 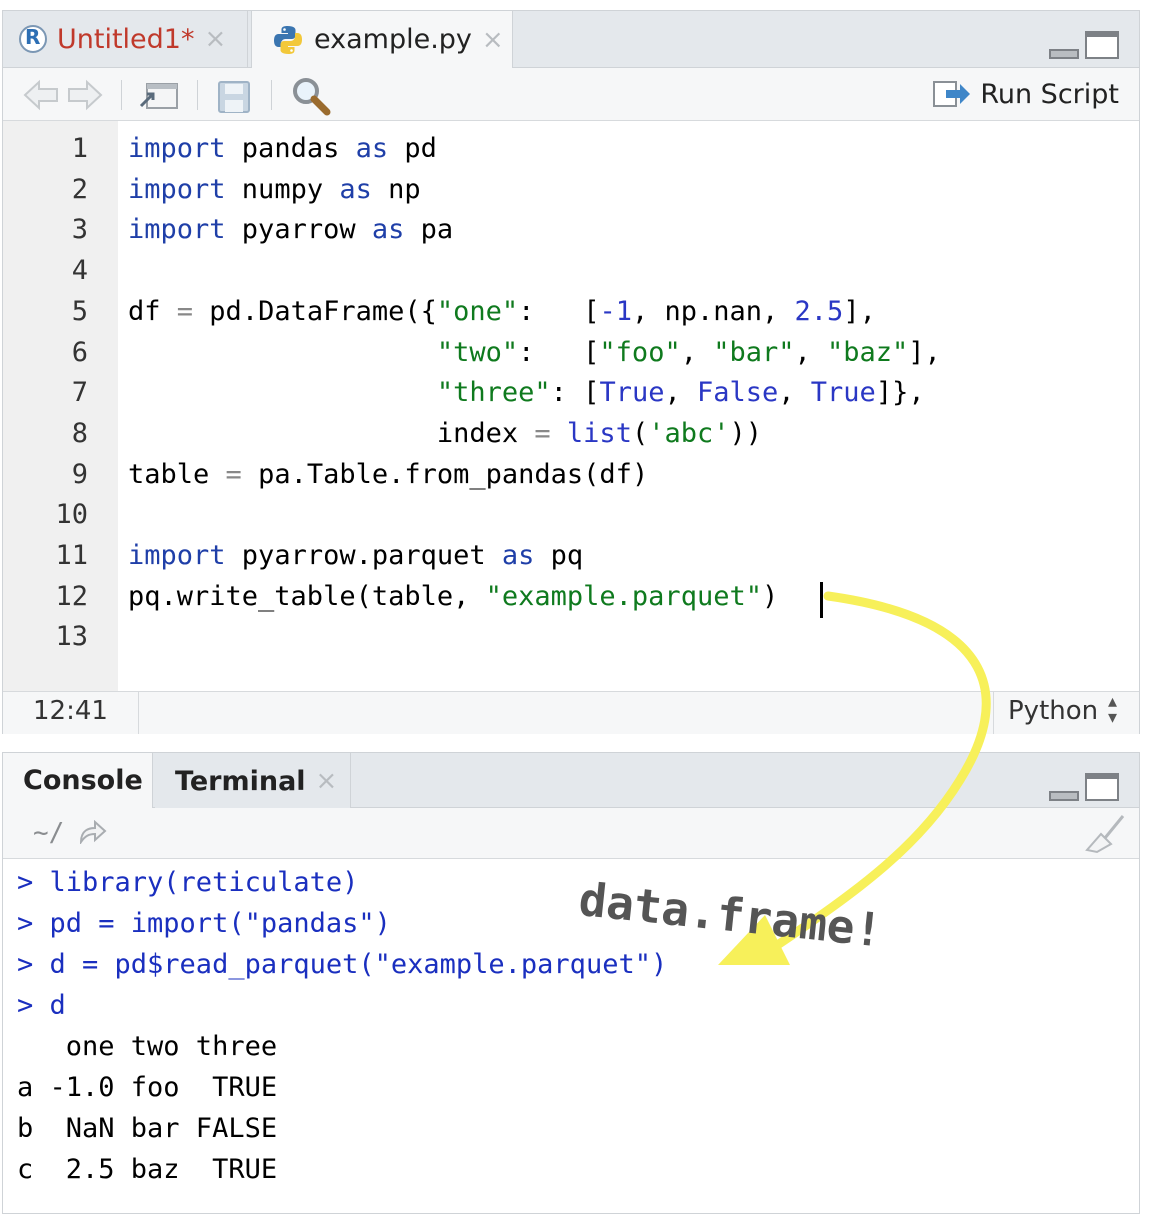 What do you see at coordinates (1053, 711) in the screenshot?
I see `language-select: Python` at bounding box center [1053, 711].